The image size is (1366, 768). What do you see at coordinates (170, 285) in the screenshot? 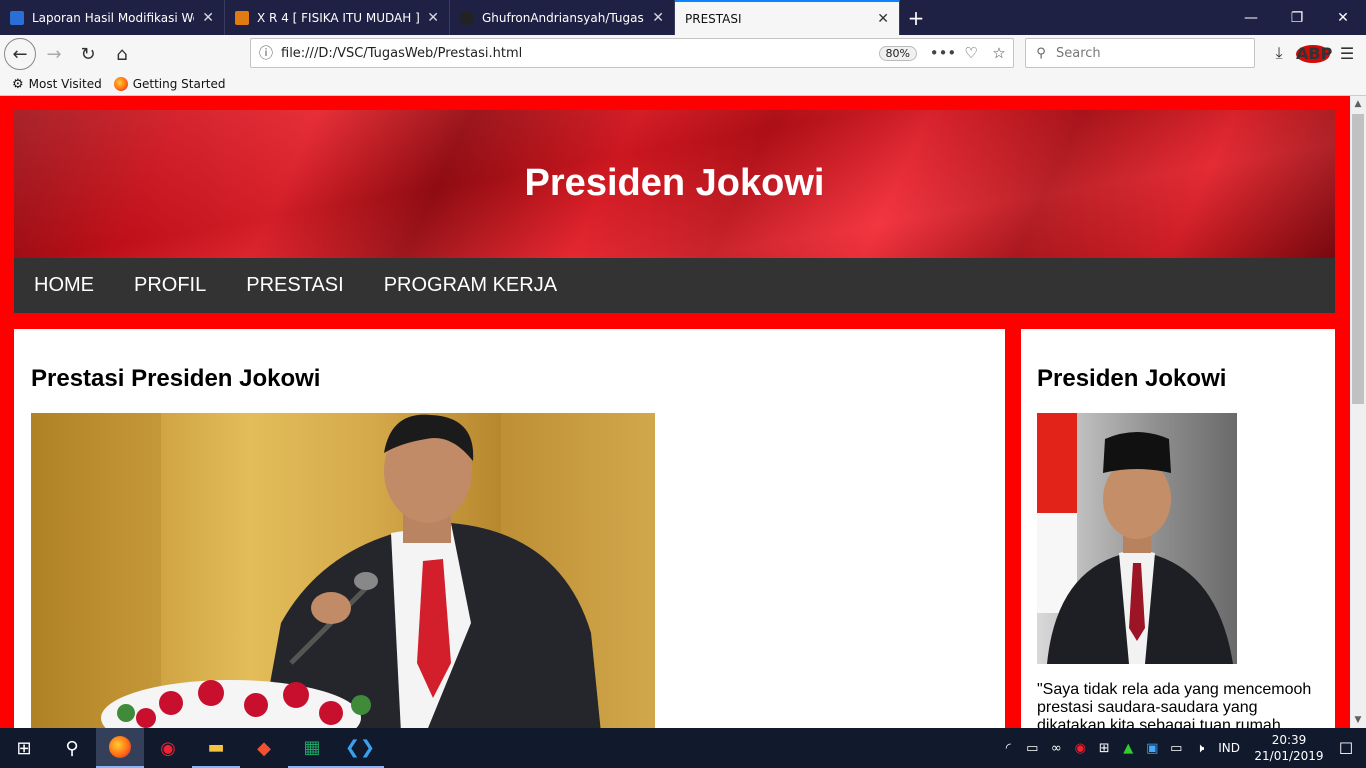
I see `nav-profil: PROFIL` at bounding box center [170, 285].